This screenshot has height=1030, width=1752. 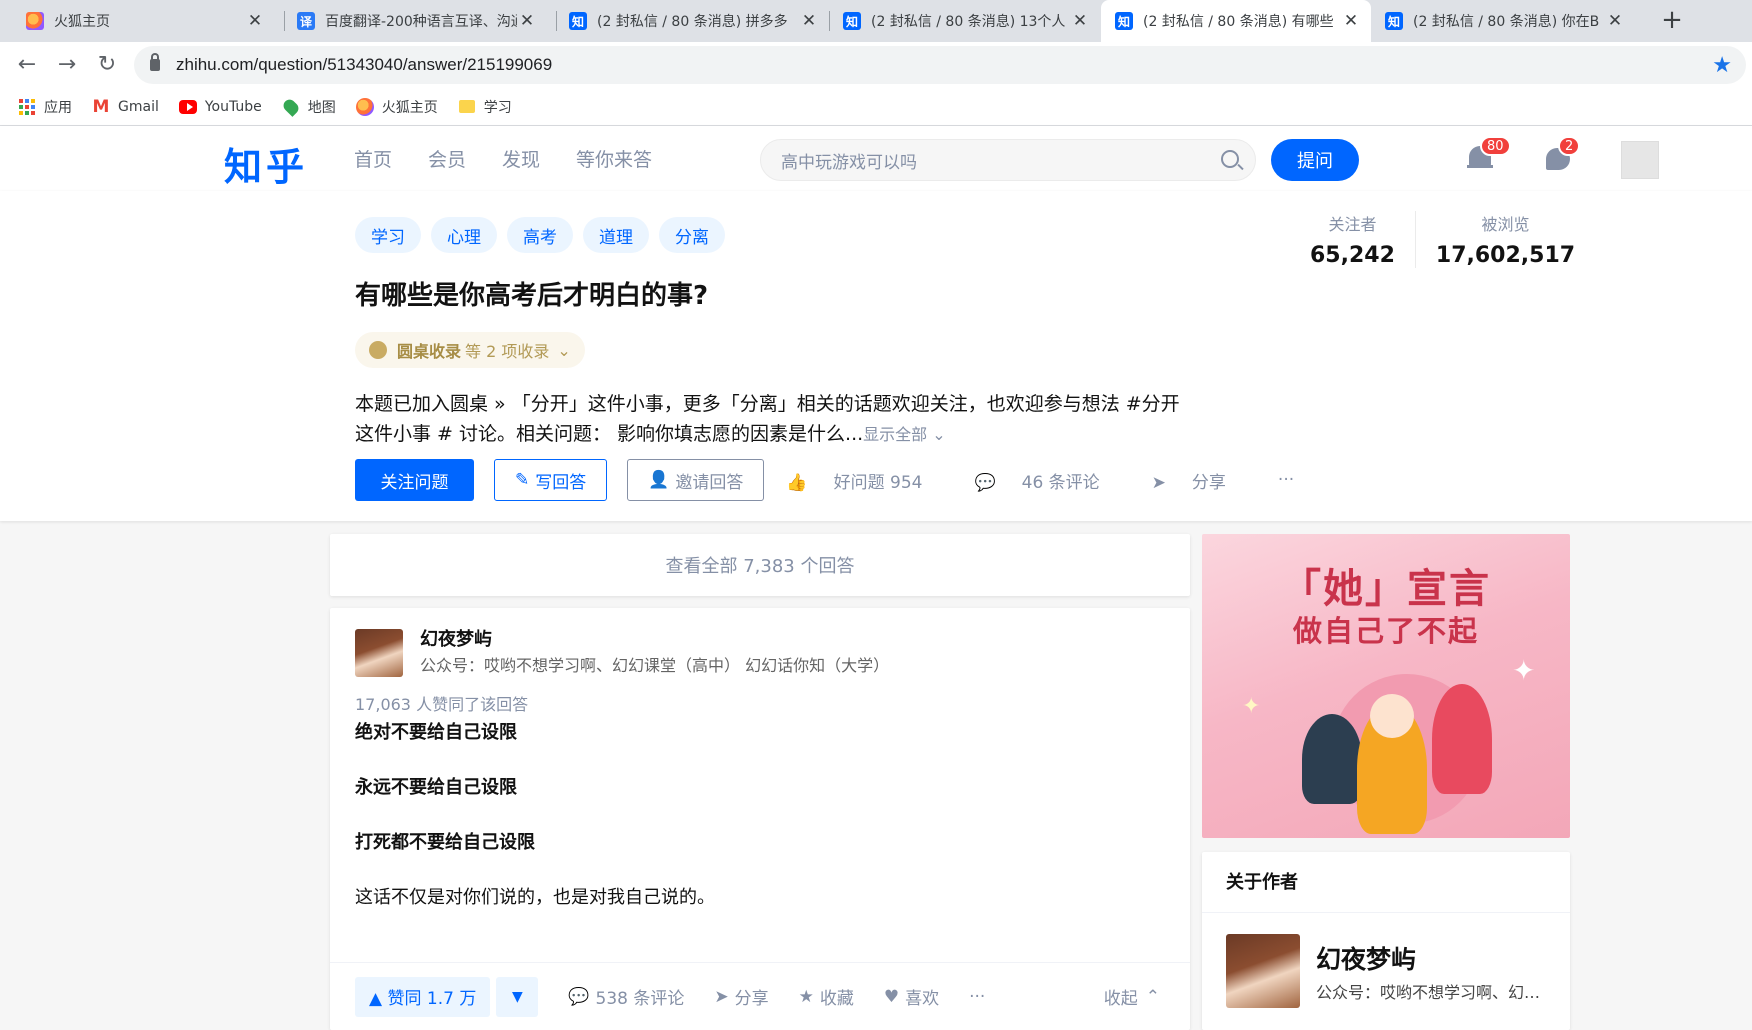 What do you see at coordinates (1386, 686) in the screenshot?
I see `sidebar-ad-banner: 「她」宣言 做自己了不起 ✦ ✦` at bounding box center [1386, 686].